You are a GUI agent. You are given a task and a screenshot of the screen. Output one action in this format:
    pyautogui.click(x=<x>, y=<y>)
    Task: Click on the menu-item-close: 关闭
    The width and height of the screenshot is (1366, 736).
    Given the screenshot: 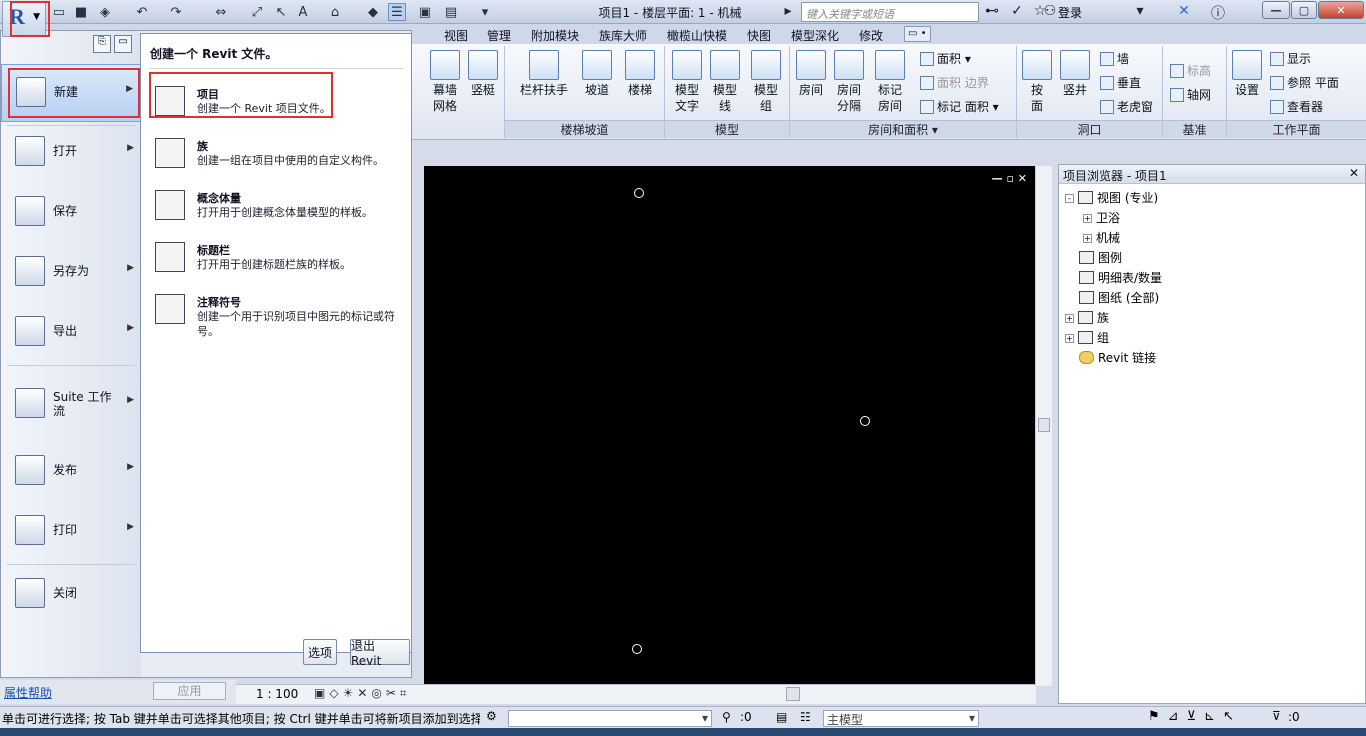 What is the action you would take?
    pyautogui.click(x=71, y=595)
    